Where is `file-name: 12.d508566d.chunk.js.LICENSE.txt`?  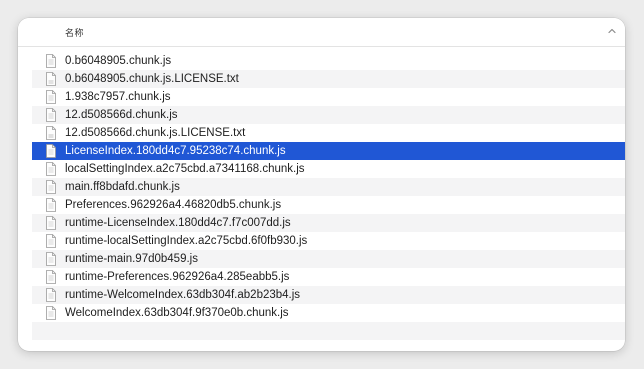 file-name: 12.d508566d.chunk.js.LICENSE.txt is located at coordinates (155, 133).